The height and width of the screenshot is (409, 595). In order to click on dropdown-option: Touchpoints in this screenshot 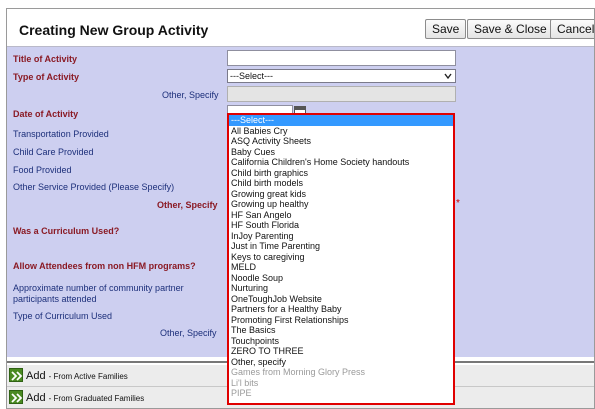, I will do `click(341, 341)`.